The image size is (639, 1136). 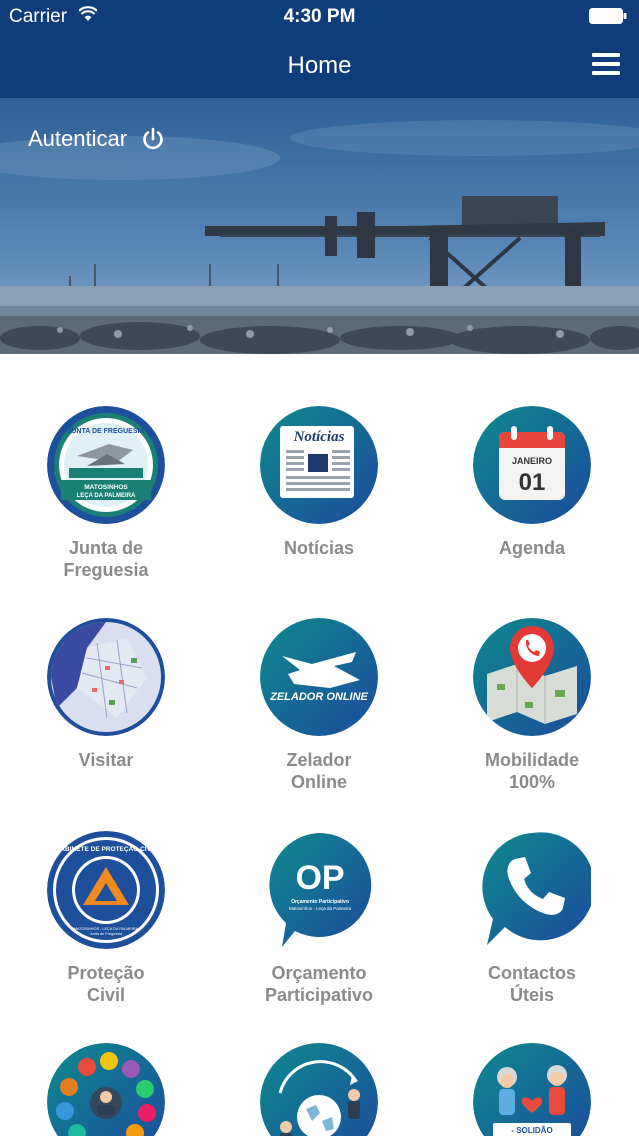 I want to click on tile-label: Zelador Online, so click(x=319, y=771).